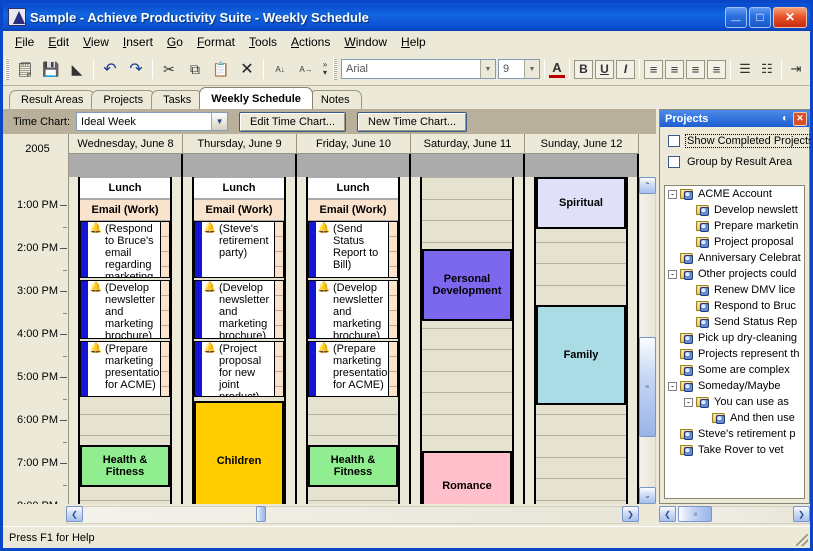 The height and width of the screenshot is (551, 813). What do you see at coordinates (734, 402) in the screenshot?
I see `tree-item: - You can use as` at bounding box center [734, 402].